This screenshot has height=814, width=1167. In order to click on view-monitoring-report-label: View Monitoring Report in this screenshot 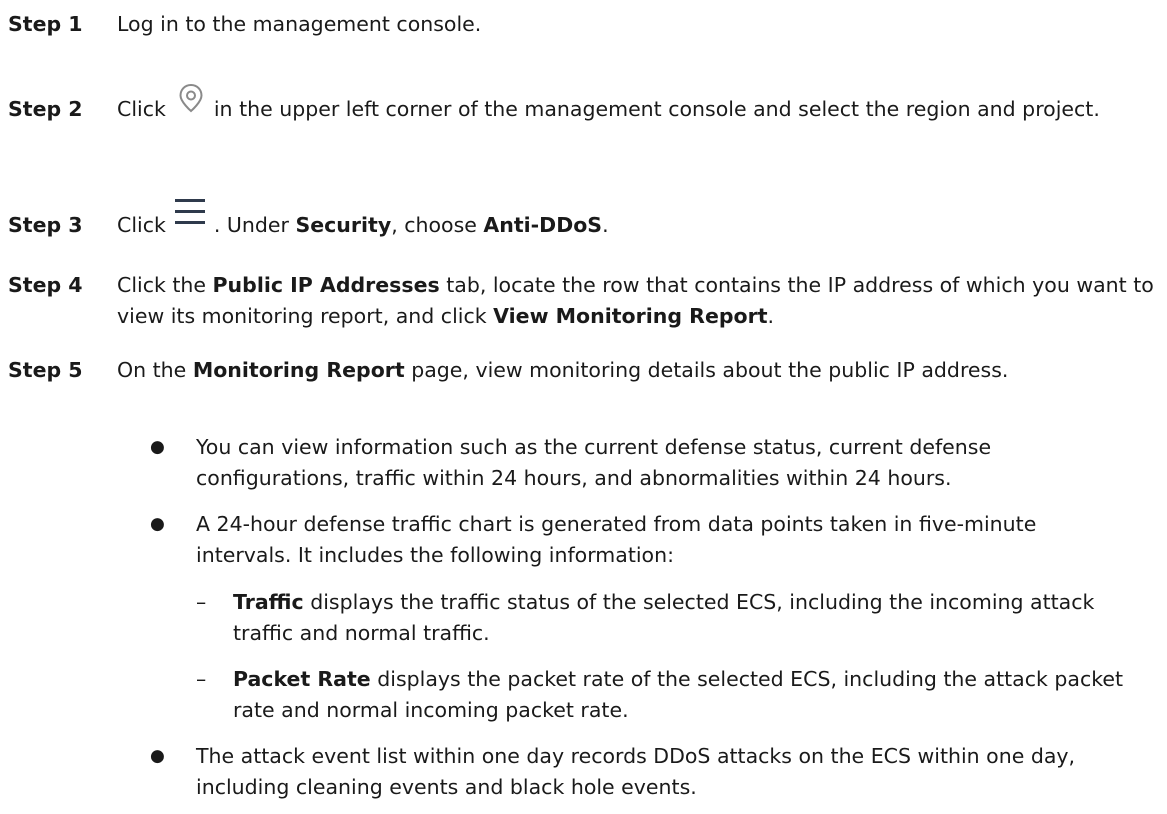, I will do `click(630, 316)`.